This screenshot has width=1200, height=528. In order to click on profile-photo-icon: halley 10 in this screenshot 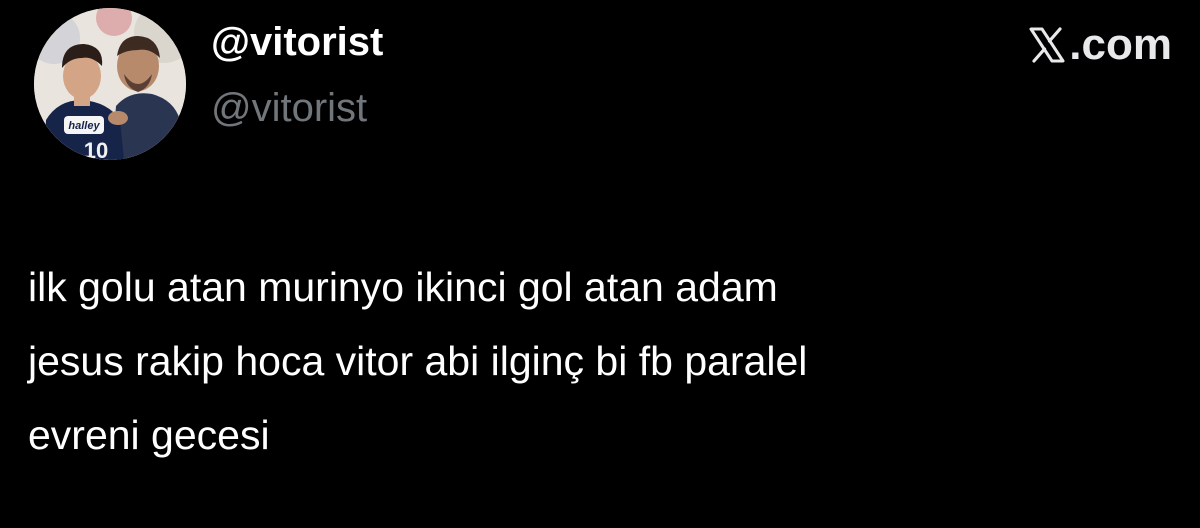, I will do `click(110, 84)`.